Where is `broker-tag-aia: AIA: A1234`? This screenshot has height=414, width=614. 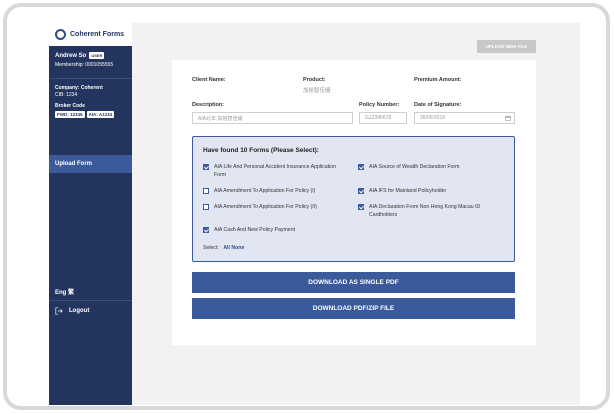 broker-tag-aia: AIA: A1234 is located at coordinates (100, 114).